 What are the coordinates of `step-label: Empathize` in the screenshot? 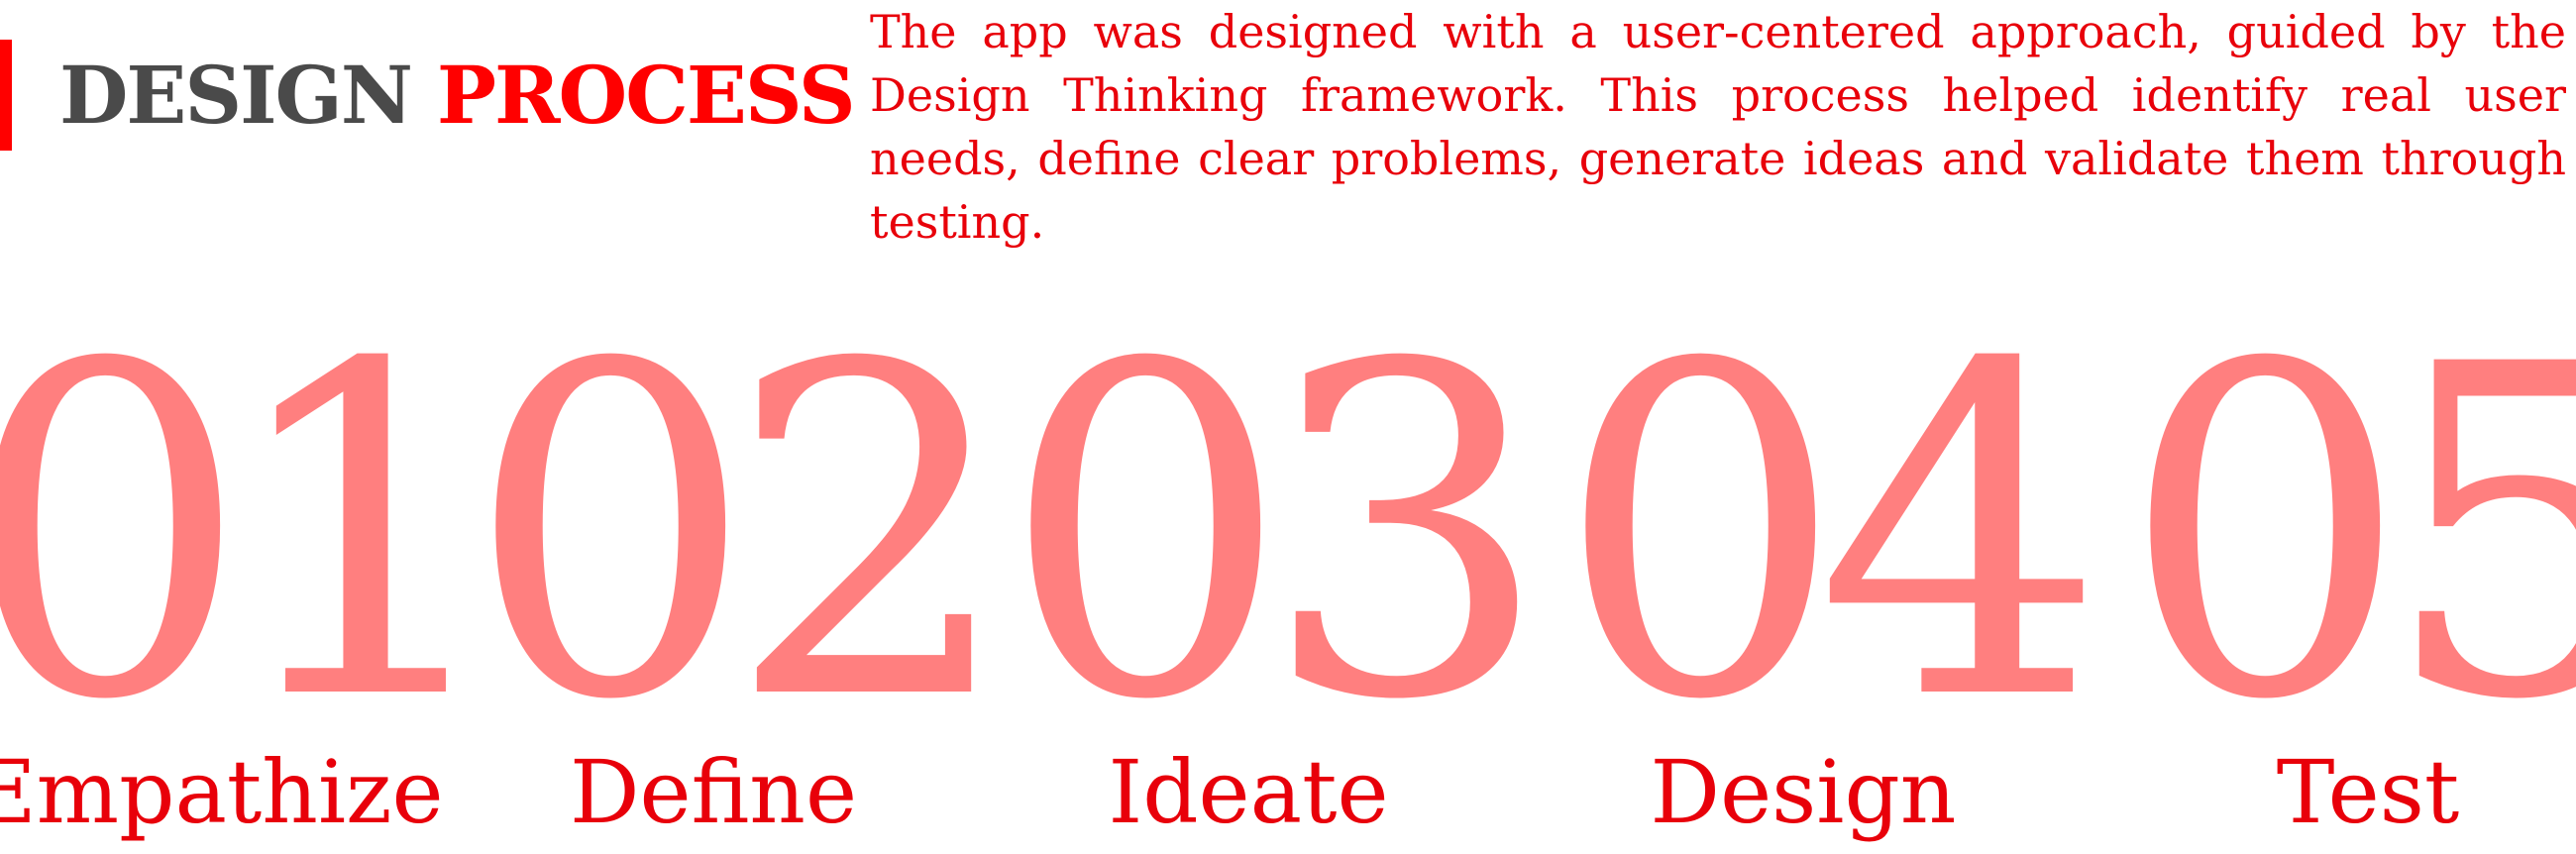 It's located at (222, 792).